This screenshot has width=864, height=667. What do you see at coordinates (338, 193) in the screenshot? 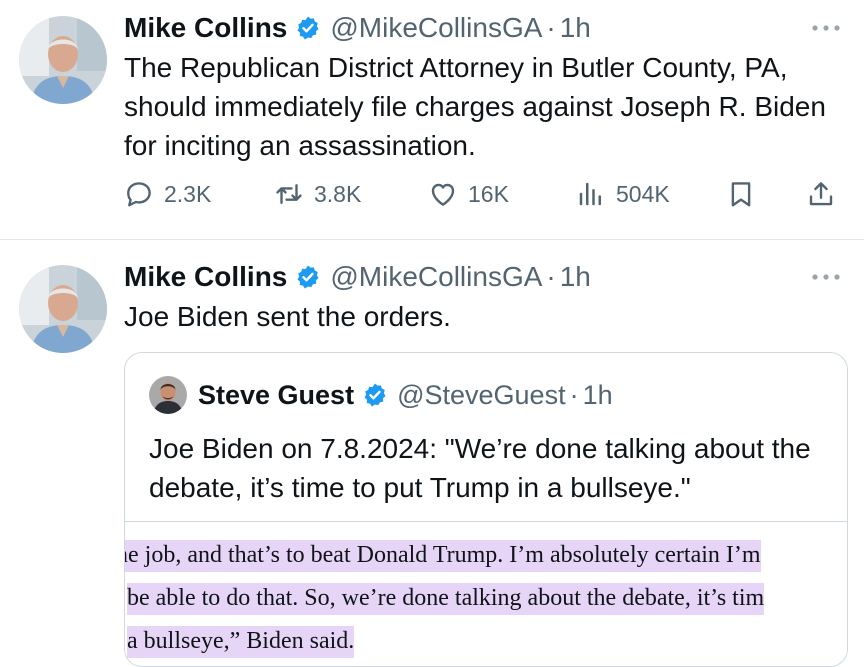
I see `repost-count: 3.8K` at bounding box center [338, 193].